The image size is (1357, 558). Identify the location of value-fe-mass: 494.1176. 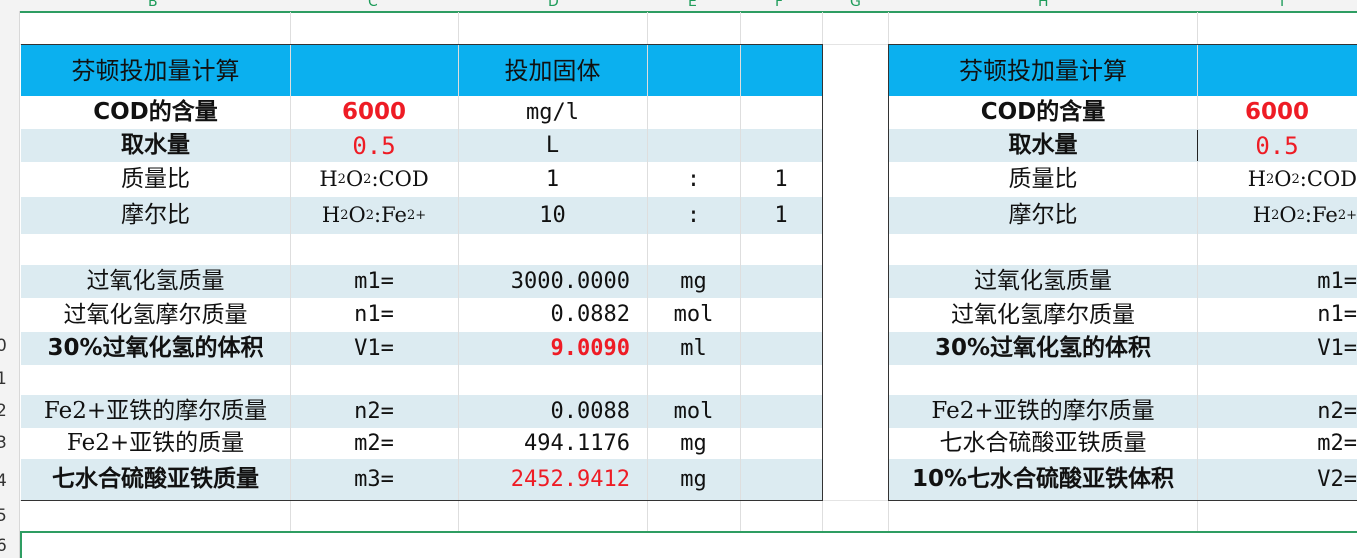
(544, 443).